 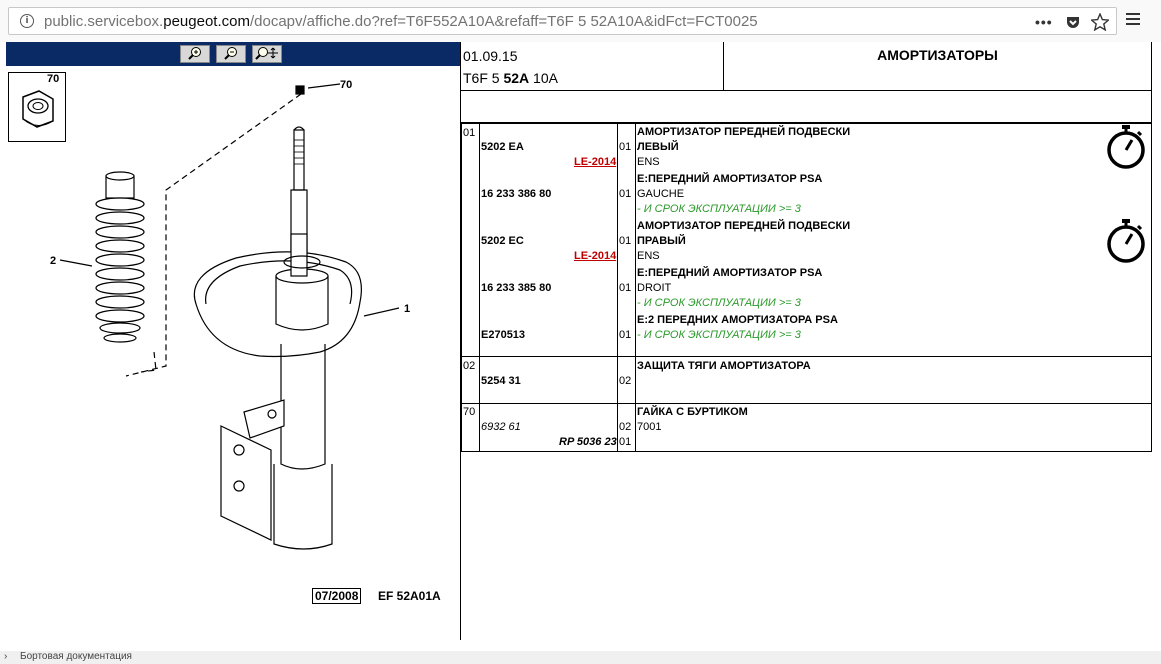 I want to click on part-description: E:2 ПЕРЕДНИХ АМОРТИЗАТОРА PSA, so click(x=737, y=320).